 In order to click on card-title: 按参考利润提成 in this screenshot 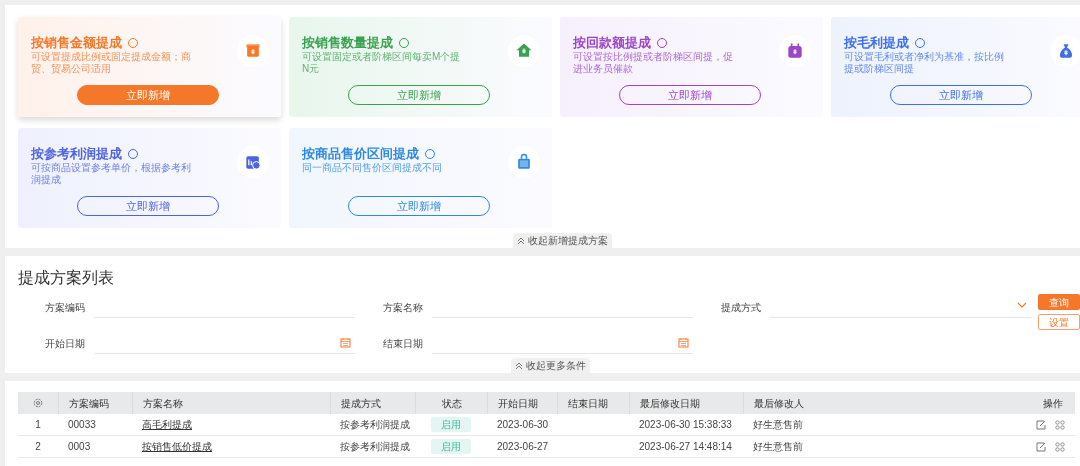, I will do `click(76, 153)`.